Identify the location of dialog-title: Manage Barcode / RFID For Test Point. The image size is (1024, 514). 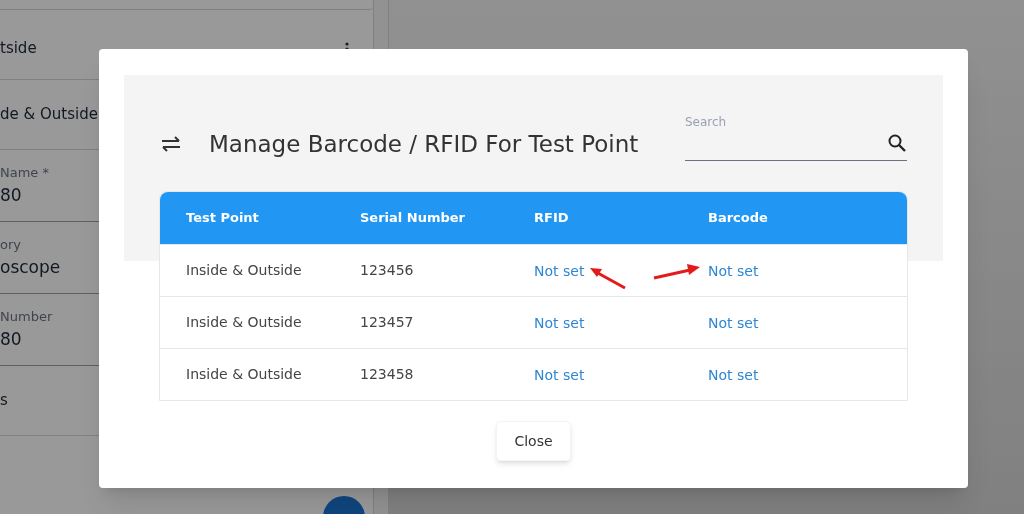
(424, 144).